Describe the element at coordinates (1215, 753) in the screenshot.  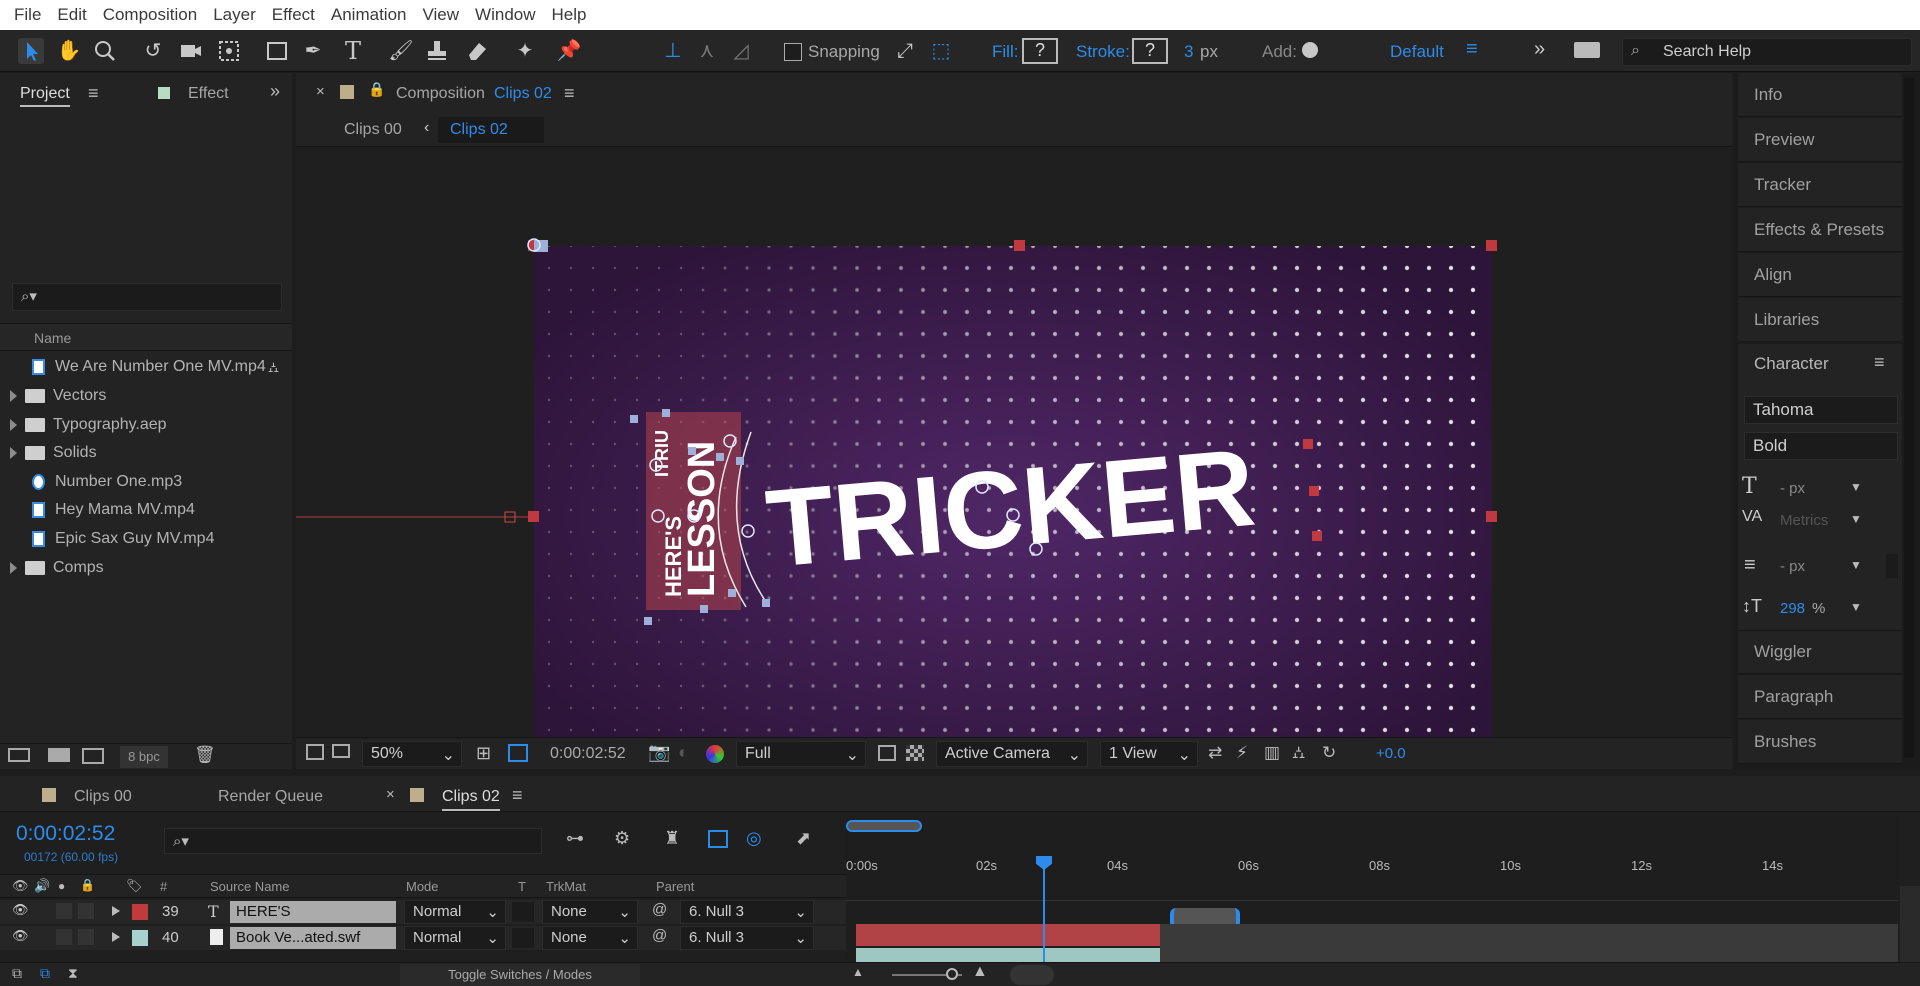
I see `toggle-pixel-aspect-icon: ⇄` at that location.